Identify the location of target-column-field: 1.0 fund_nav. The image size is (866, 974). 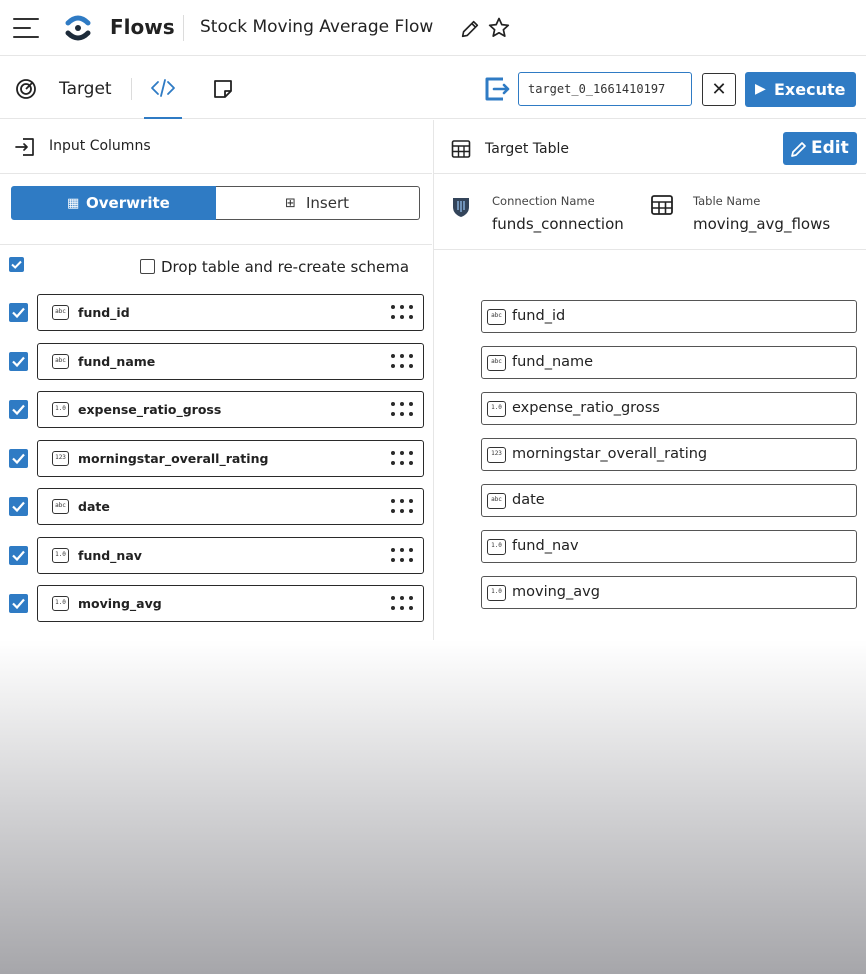
(669, 546).